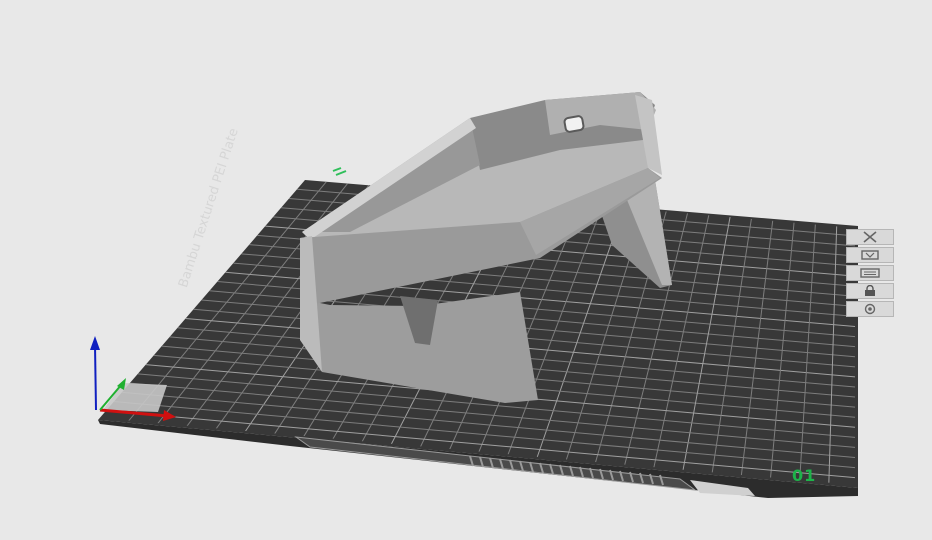 The height and width of the screenshot is (540, 932). I want to click on plate-toolbar, so click(870, 273).